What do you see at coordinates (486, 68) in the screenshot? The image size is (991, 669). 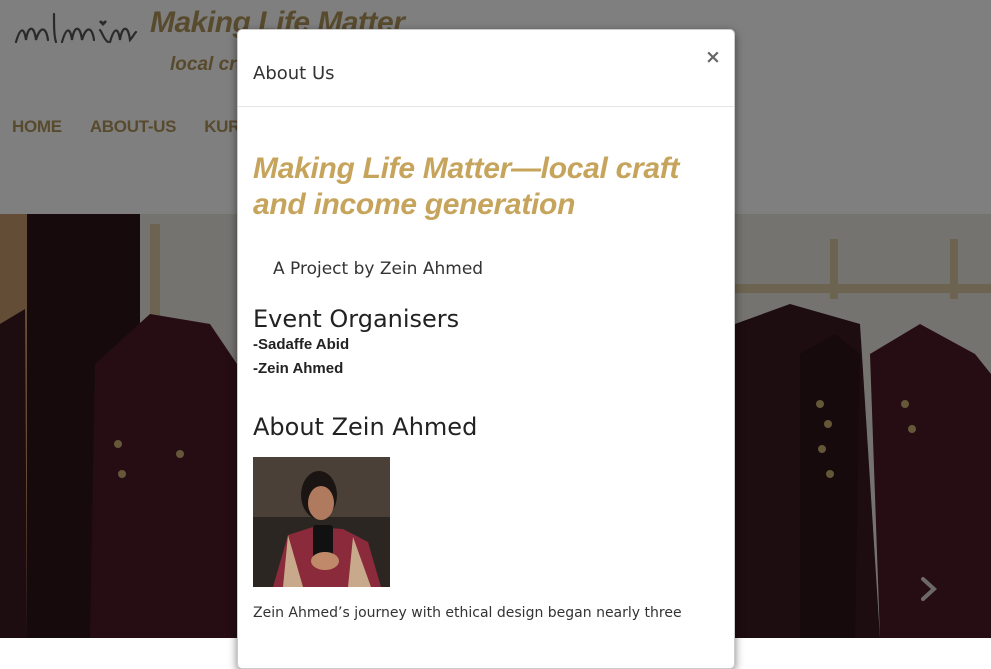 I see `modal-header: About Us ×` at bounding box center [486, 68].